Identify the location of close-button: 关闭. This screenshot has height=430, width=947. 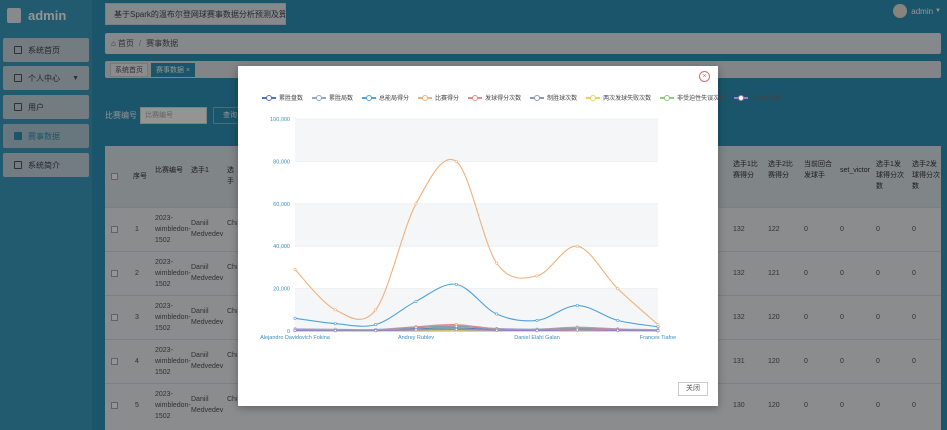
(693, 389).